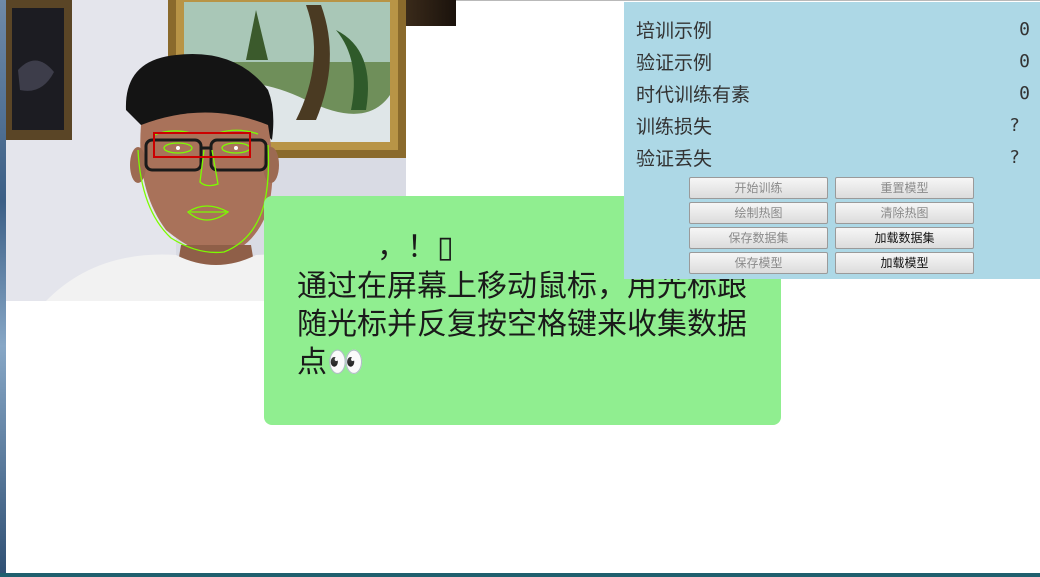 Image resolution: width=1040 pixels, height=577 pixels. I want to click on webcam-edge-strip, so click(431, 13).